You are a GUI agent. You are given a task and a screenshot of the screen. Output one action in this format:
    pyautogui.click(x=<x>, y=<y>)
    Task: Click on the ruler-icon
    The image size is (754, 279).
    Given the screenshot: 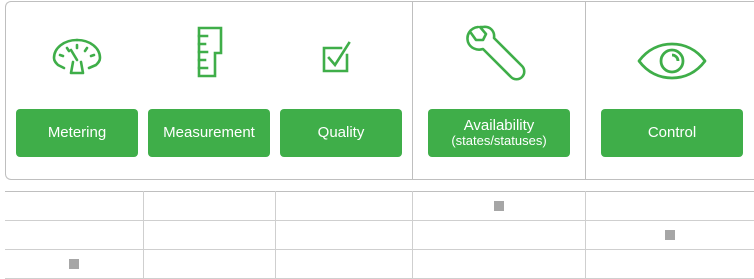 What is the action you would take?
    pyautogui.click(x=210, y=52)
    